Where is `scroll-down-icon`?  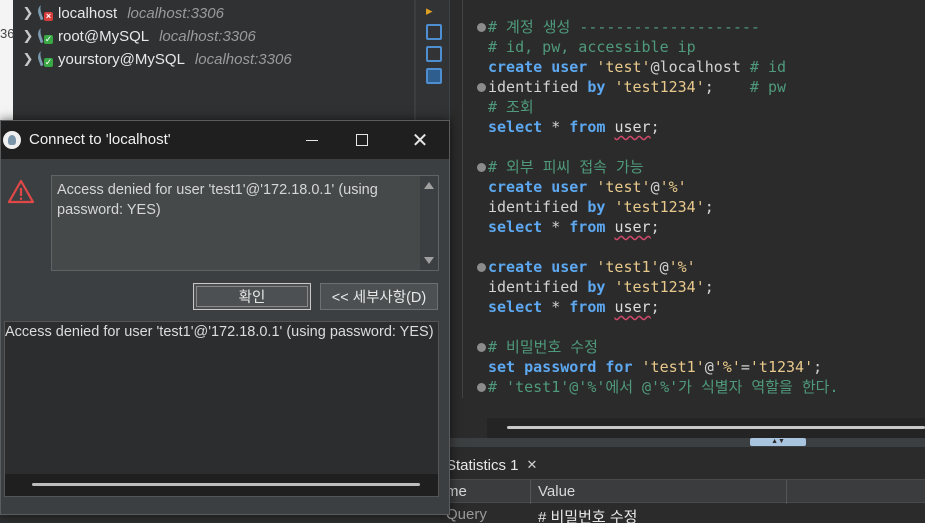
scroll-down-icon is located at coordinates (429, 260).